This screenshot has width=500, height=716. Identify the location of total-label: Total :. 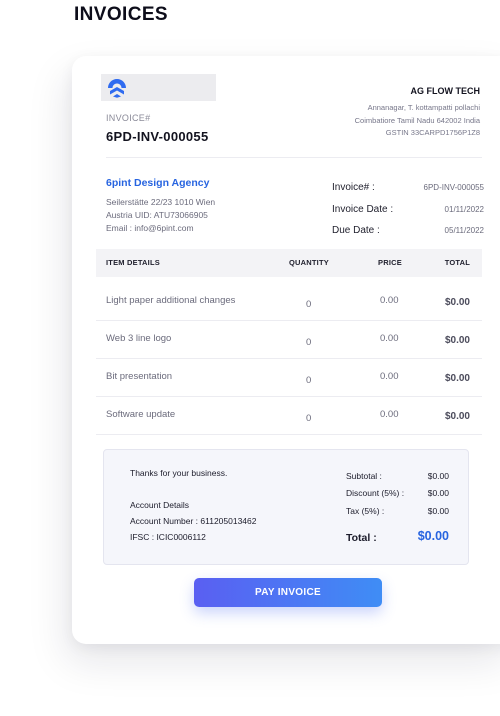
(361, 538).